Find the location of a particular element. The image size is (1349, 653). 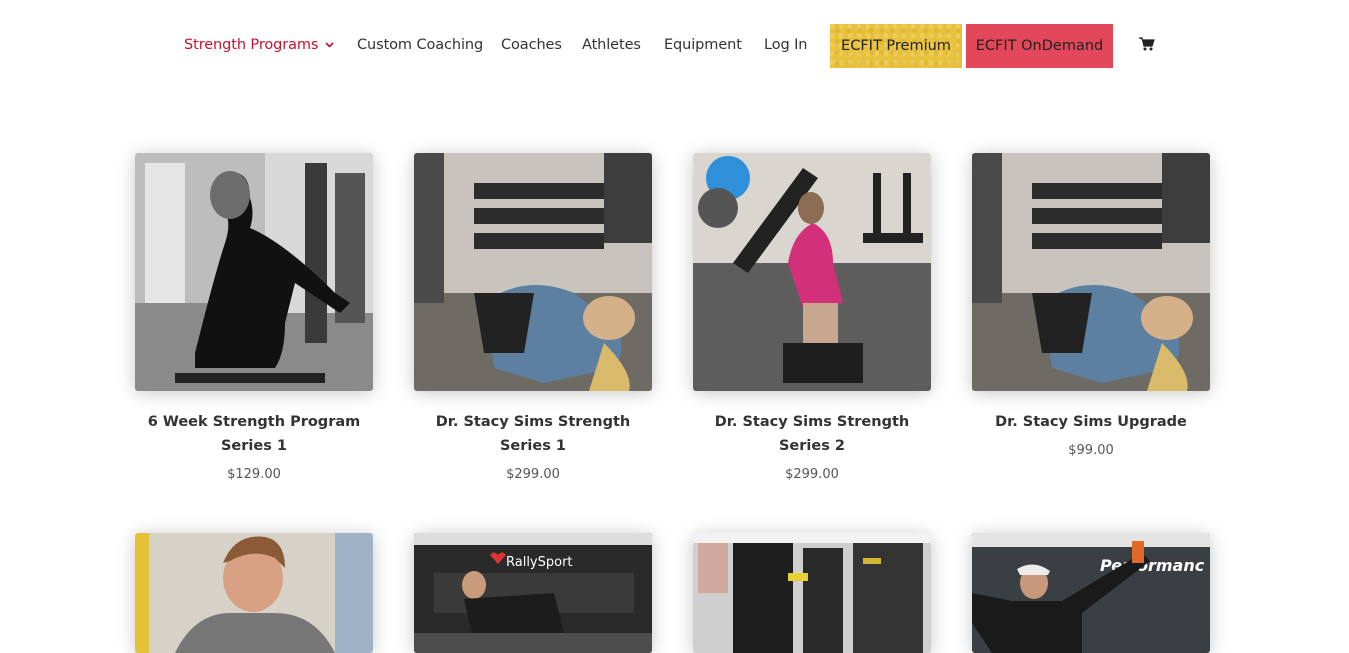

product-price: $99.00 is located at coordinates (1091, 450).